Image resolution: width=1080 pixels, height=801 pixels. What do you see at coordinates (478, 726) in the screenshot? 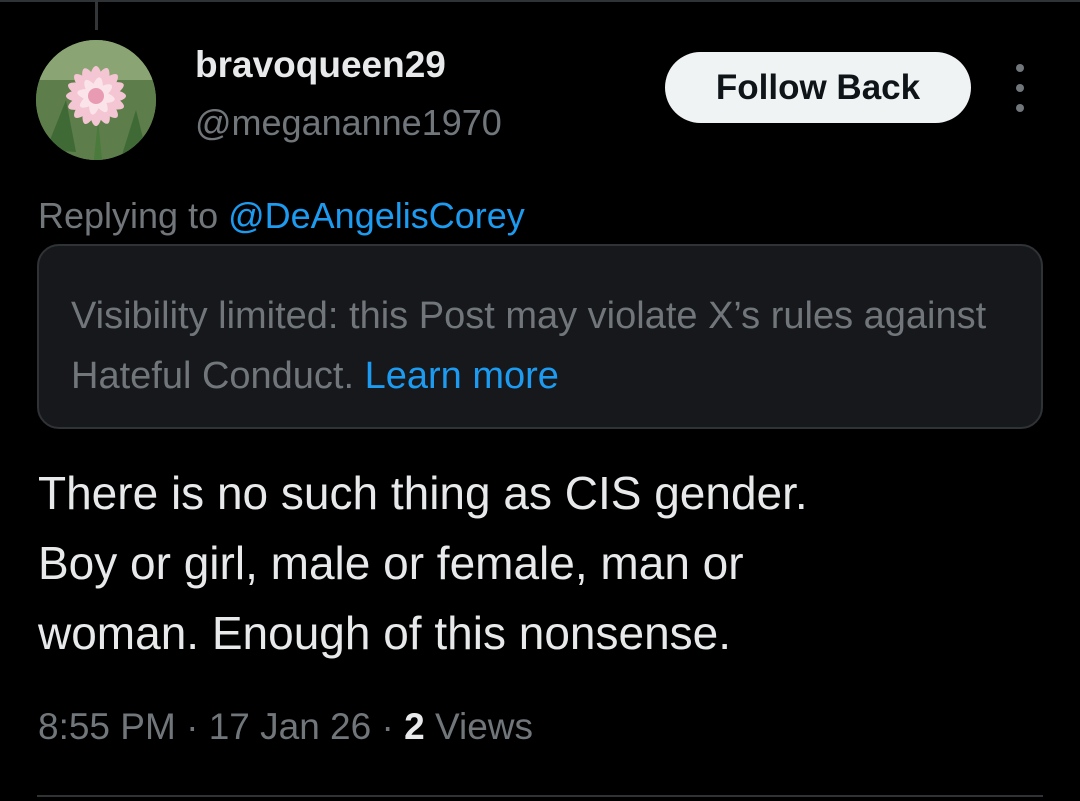
I see `views-label: Views` at bounding box center [478, 726].